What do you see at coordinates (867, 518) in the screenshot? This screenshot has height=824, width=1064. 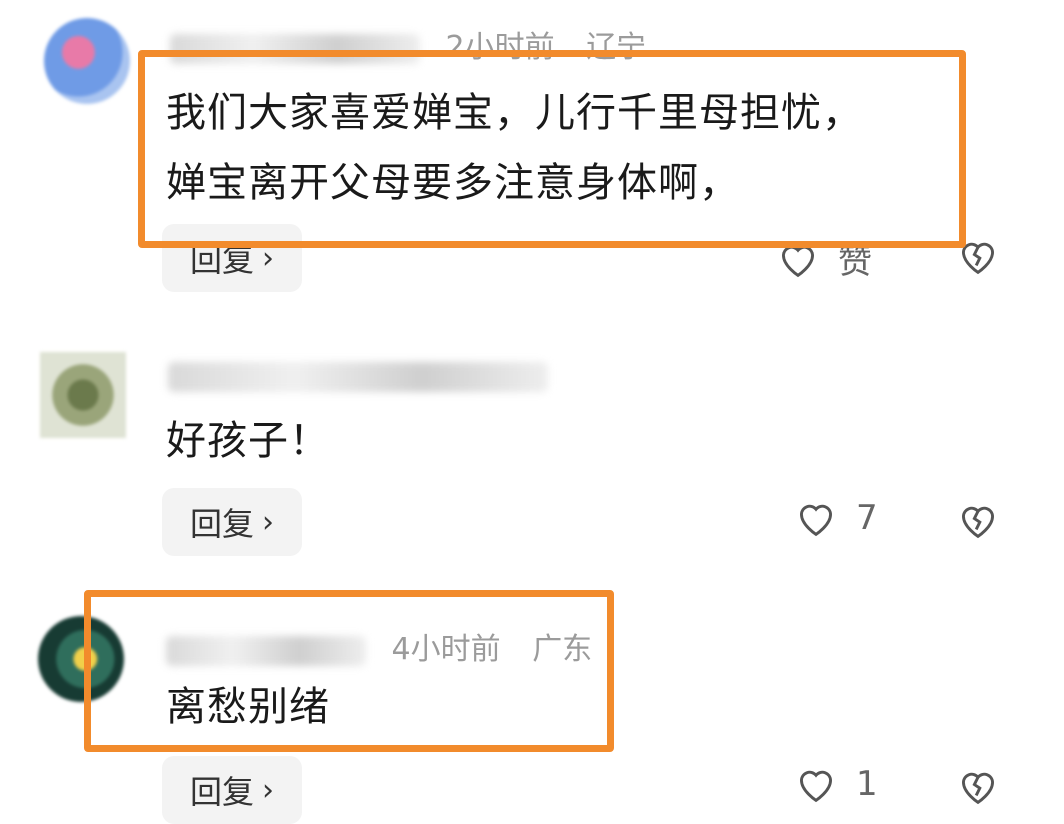 I see `like-count: 7` at bounding box center [867, 518].